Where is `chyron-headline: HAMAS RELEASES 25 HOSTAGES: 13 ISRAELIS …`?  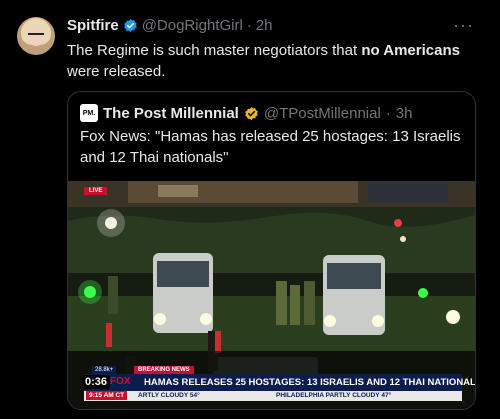
chyron-headline: HAMAS RELEASES 25 HOSTAGES: 13 ISRAELIS … is located at coordinates (310, 382).